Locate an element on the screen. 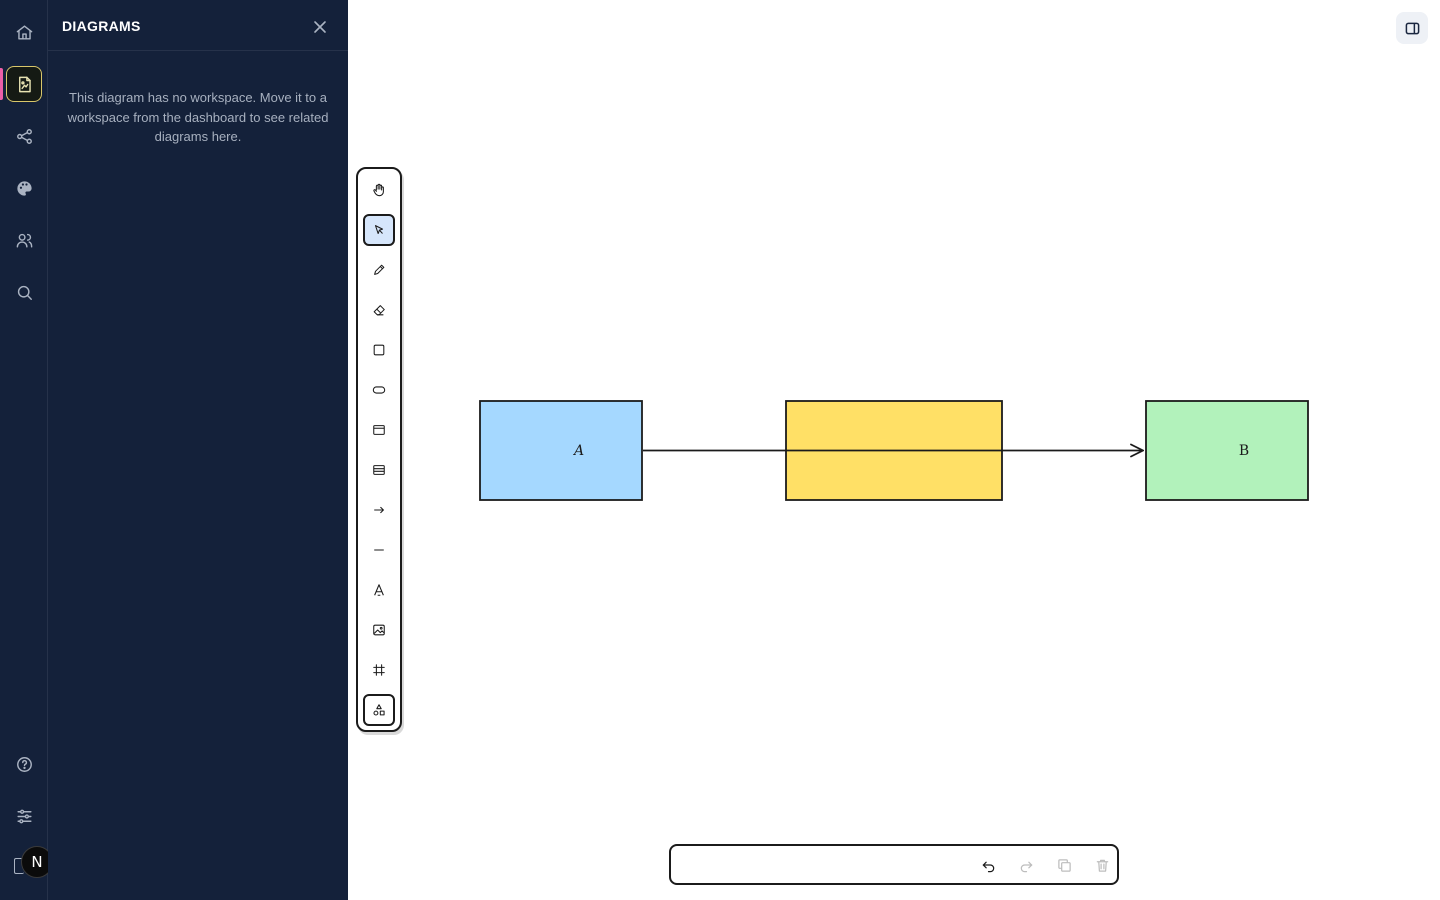  rectangle-tool is located at coordinates (379, 350).